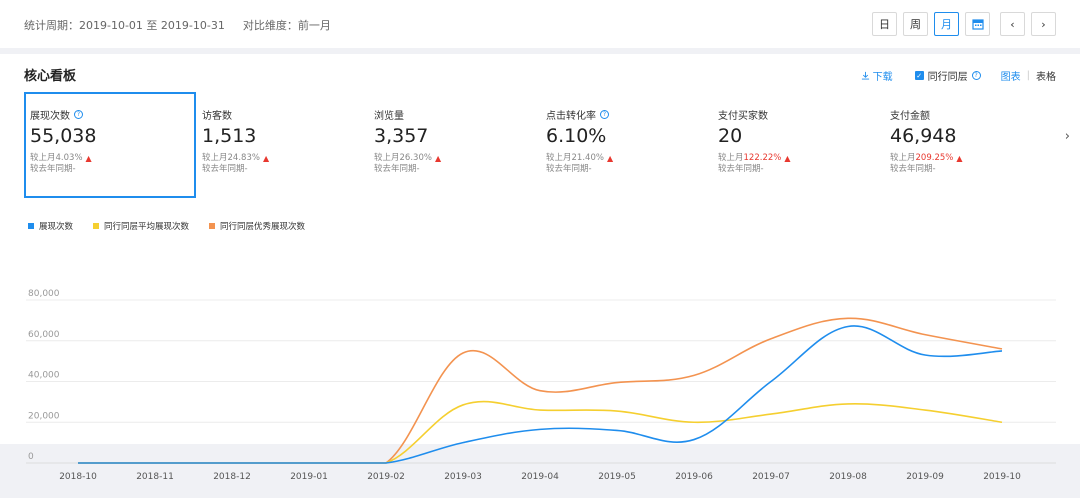 The height and width of the screenshot is (498, 1080). What do you see at coordinates (771, 477) in the screenshot?
I see `x-tick-label: 2019-07` at bounding box center [771, 477].